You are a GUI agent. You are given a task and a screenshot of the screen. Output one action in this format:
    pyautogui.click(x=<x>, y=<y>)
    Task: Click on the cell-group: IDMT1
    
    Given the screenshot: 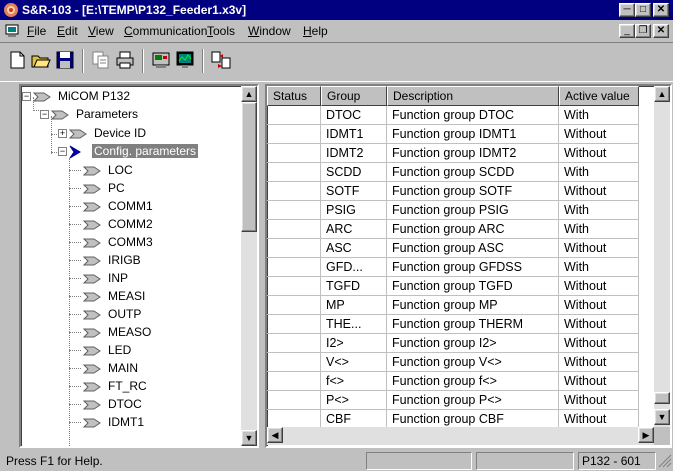 What is the action you would take?
    pyautogui.click(x=354, y=134)
    